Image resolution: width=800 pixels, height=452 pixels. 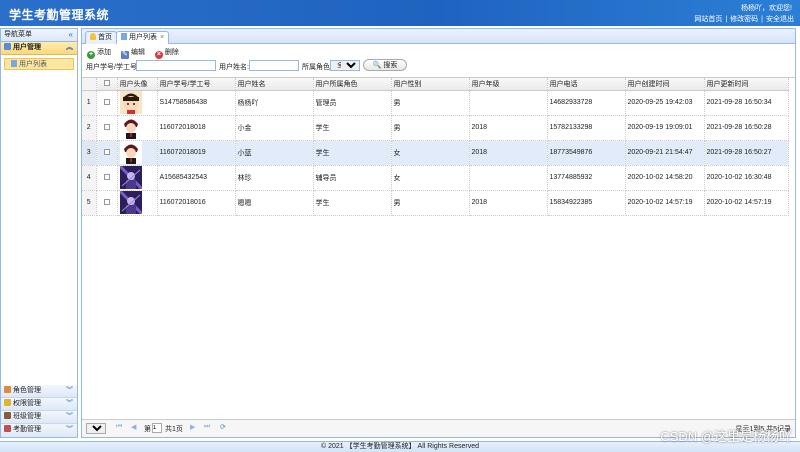 What do you see at coordinates (726, 436) in the screenshot?
I see `watermark-text: CSDN @这里是杨杨吖` at bounding box center [726, 436].